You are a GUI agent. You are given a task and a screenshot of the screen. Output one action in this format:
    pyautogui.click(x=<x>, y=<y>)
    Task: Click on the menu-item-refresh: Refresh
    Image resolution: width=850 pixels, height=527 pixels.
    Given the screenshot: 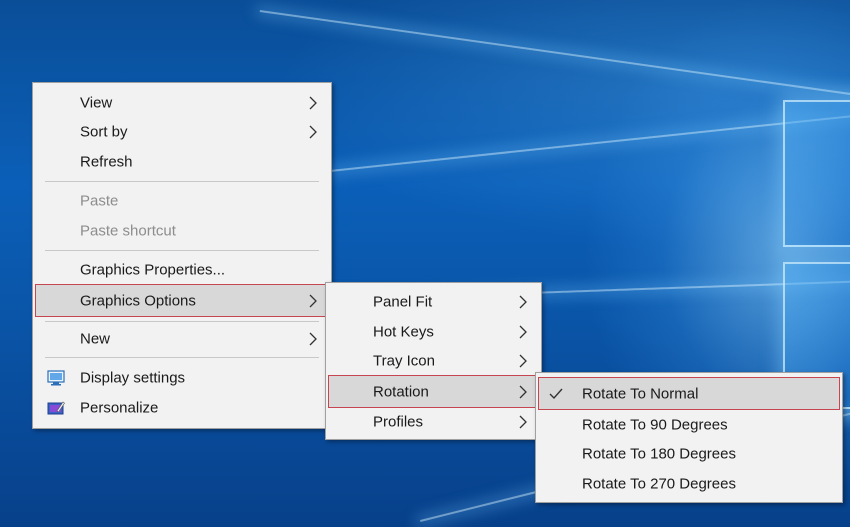 What is the action you would take?
    pyautogui.click(x=182, y=161)
    